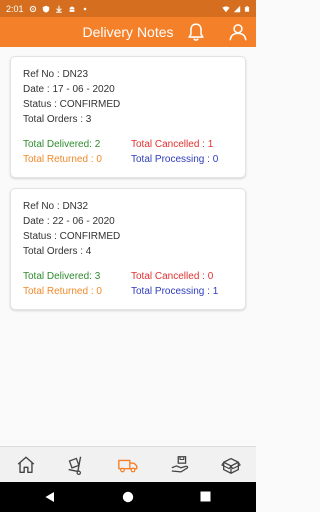 This screenshot has width=320, height=512. I want to click on battery-icon, so click(247, 8).